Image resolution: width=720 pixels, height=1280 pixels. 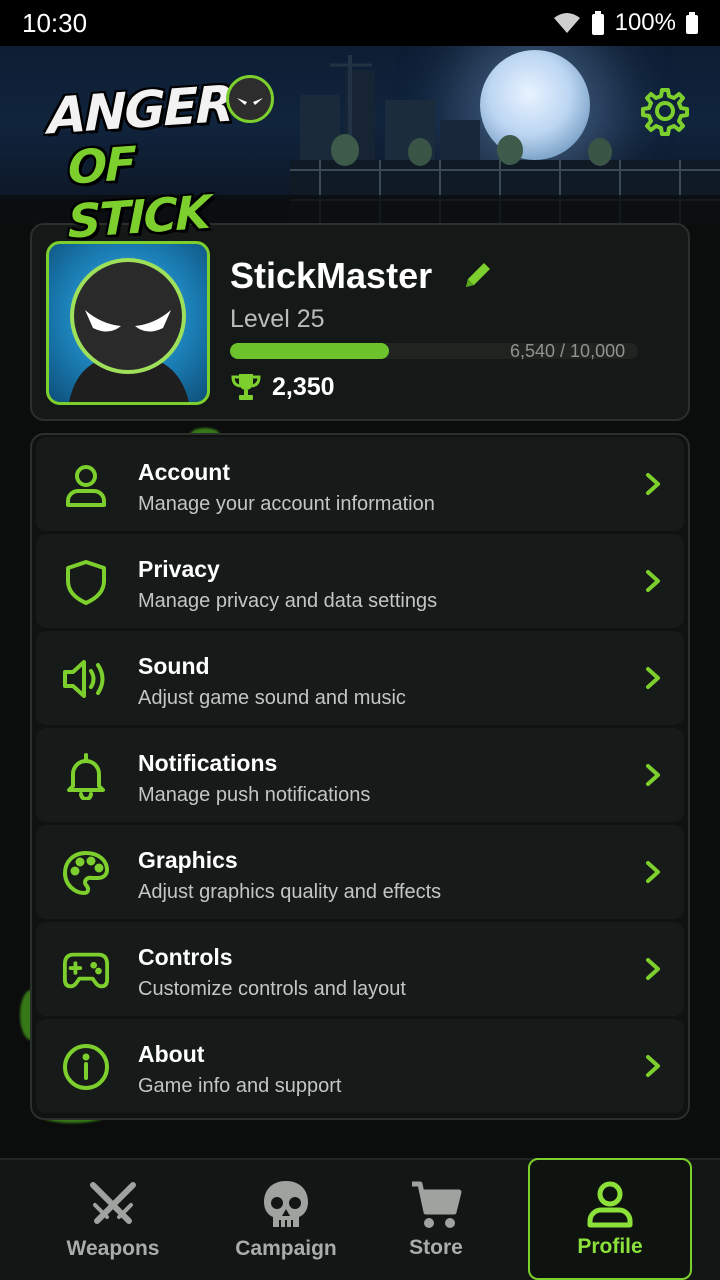 What do you see at coordinates (288, 601) in the screenshot?
I see `menu-item-subtitle: Manage privacy and data settings` at bounding box center [288, 601].